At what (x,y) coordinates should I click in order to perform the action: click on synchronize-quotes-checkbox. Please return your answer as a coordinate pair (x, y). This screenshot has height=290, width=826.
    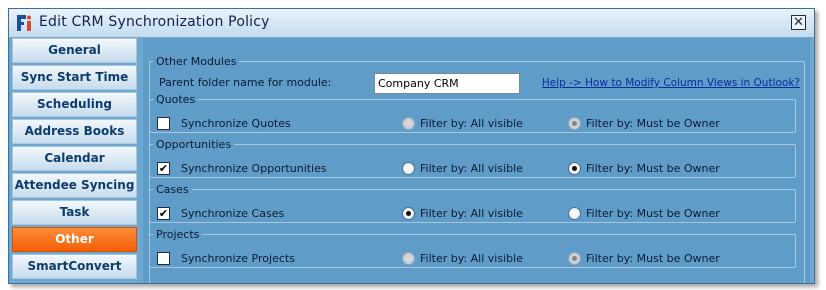
    Looking at the image, I should click on (163, 123).